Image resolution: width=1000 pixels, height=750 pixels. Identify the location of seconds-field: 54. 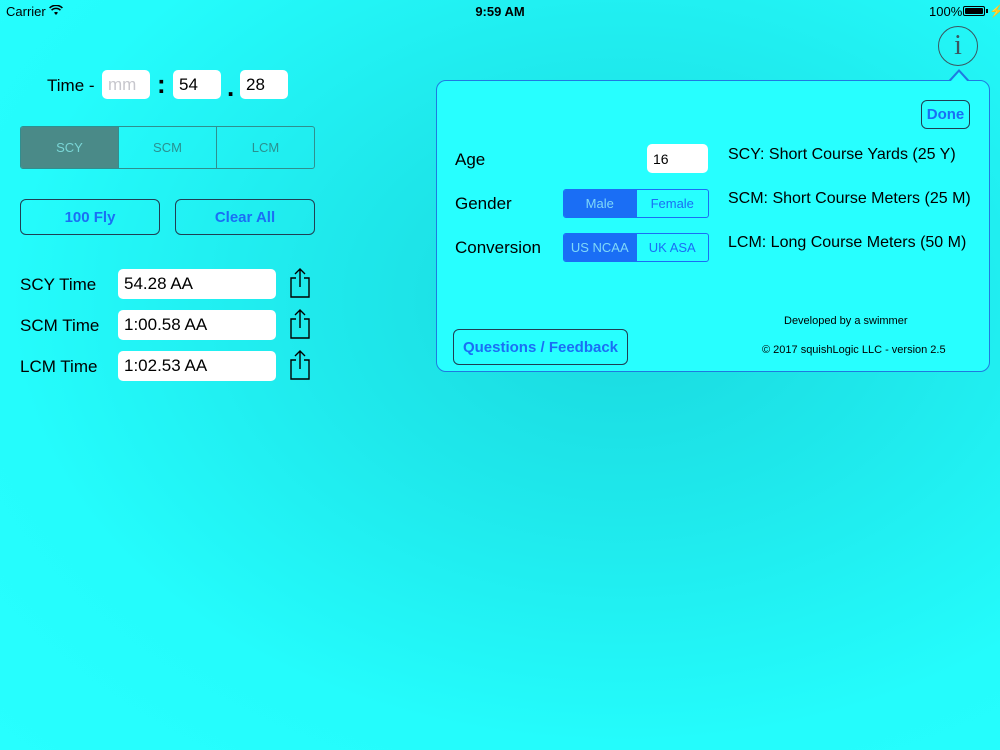
(197, 84).